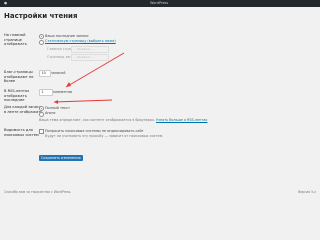 The height and width of the screenshot is (240, 320). Describe the element at coordinates (21, 132) in the screenshot. I see `search-visibility-label: Видимость для поисковых систем` at that location.